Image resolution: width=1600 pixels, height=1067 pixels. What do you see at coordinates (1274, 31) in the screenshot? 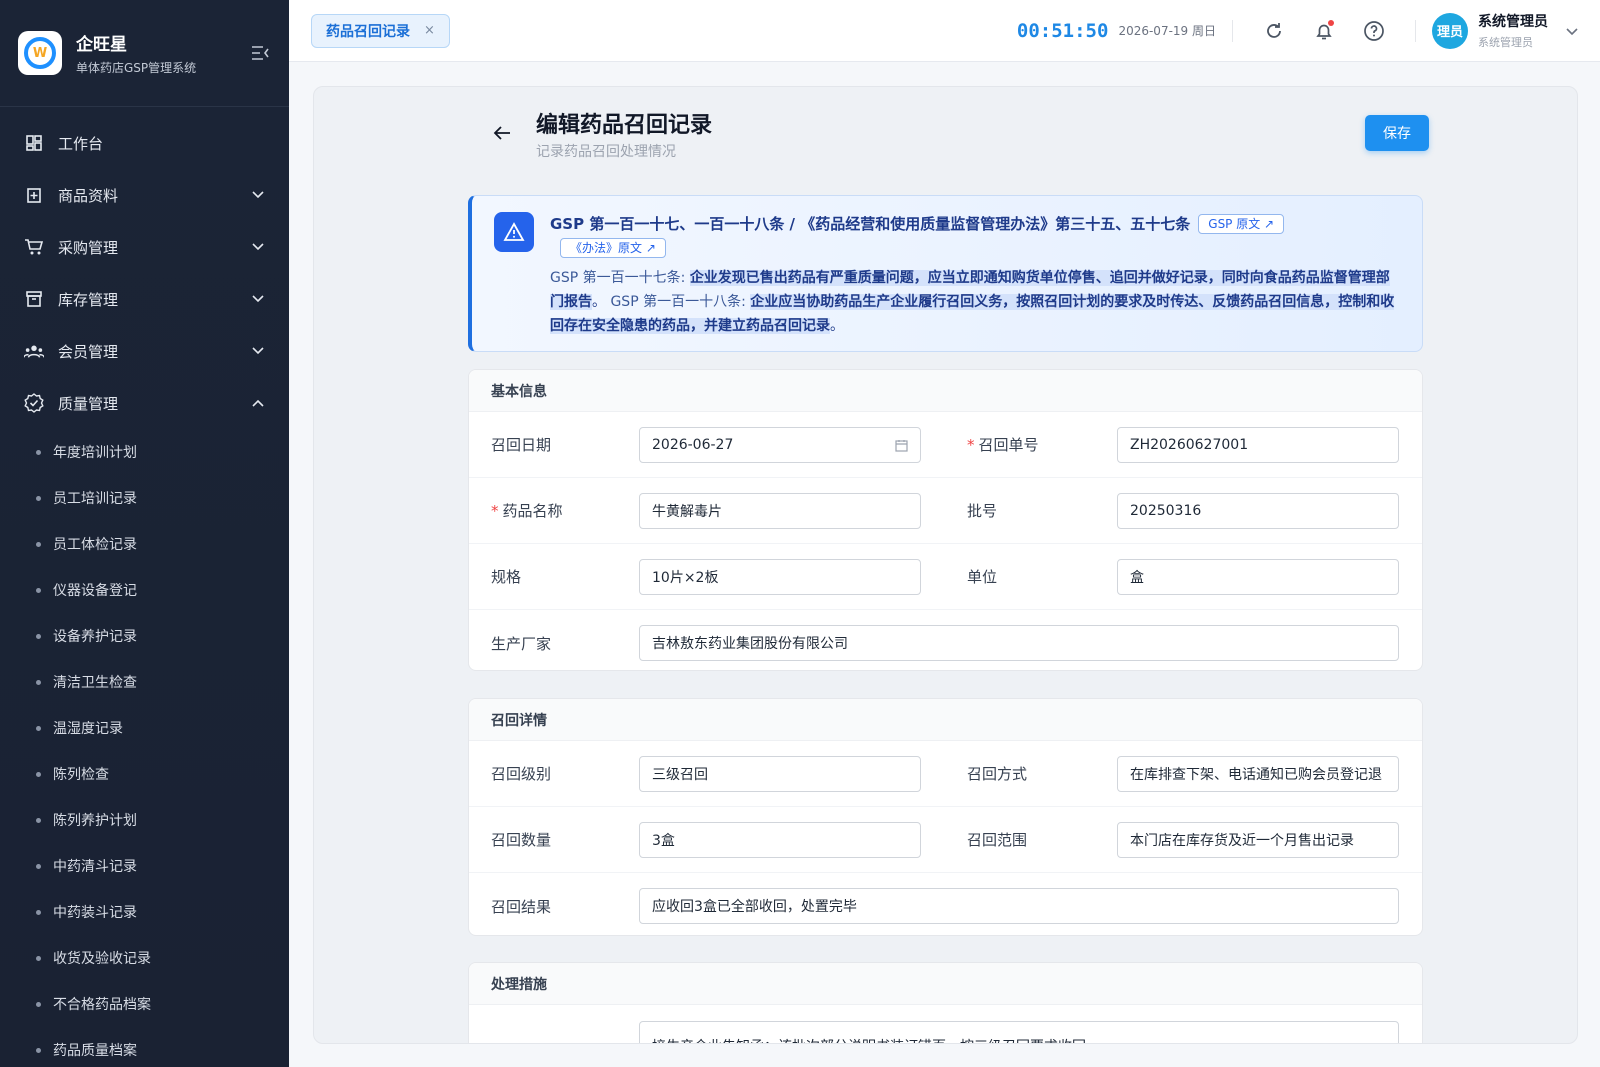
I see `refresh-icon` at bounding box center [1274, 31].